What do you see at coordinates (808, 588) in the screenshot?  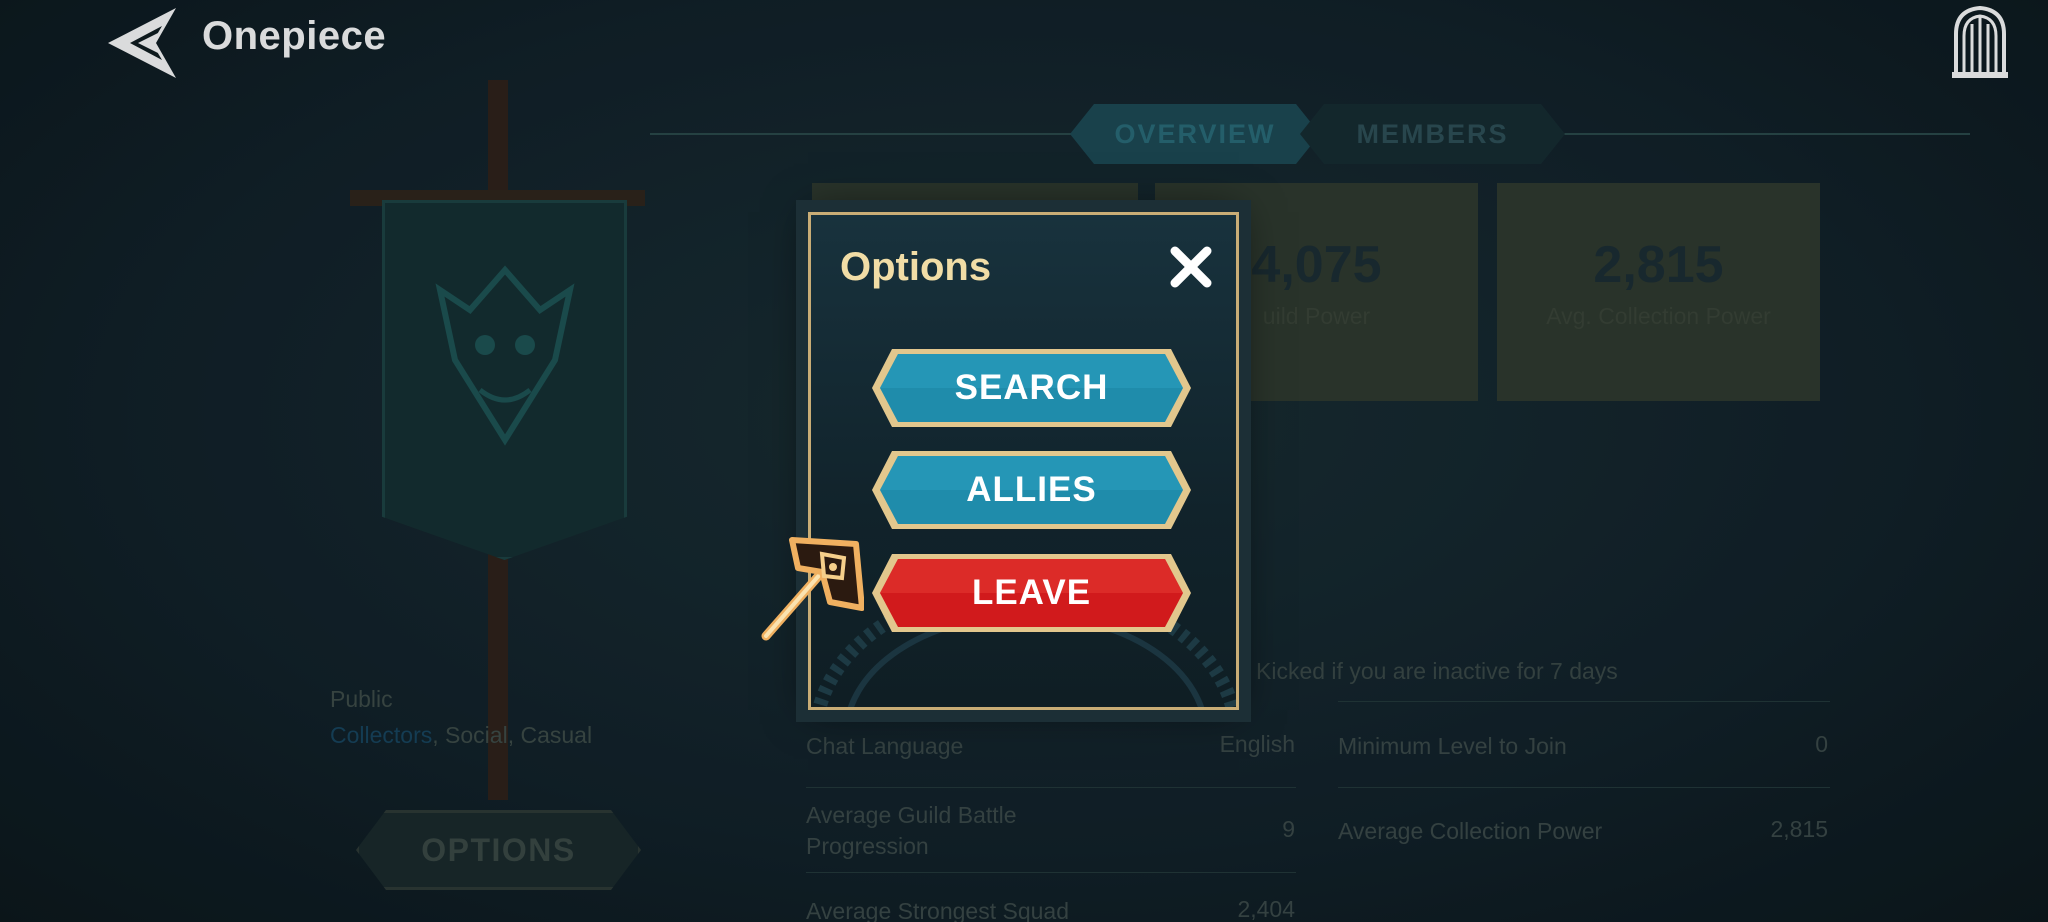 I see `tutorial-pointer-icon` at bounding box center [808, 588].